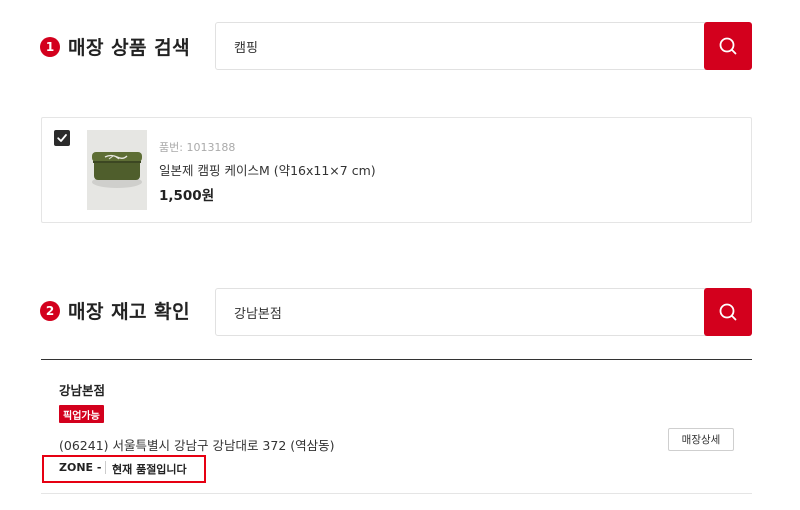 This screenshot has height=510, width=800. I want to click on store-detail-button: 매장상세, so click(701, 439).